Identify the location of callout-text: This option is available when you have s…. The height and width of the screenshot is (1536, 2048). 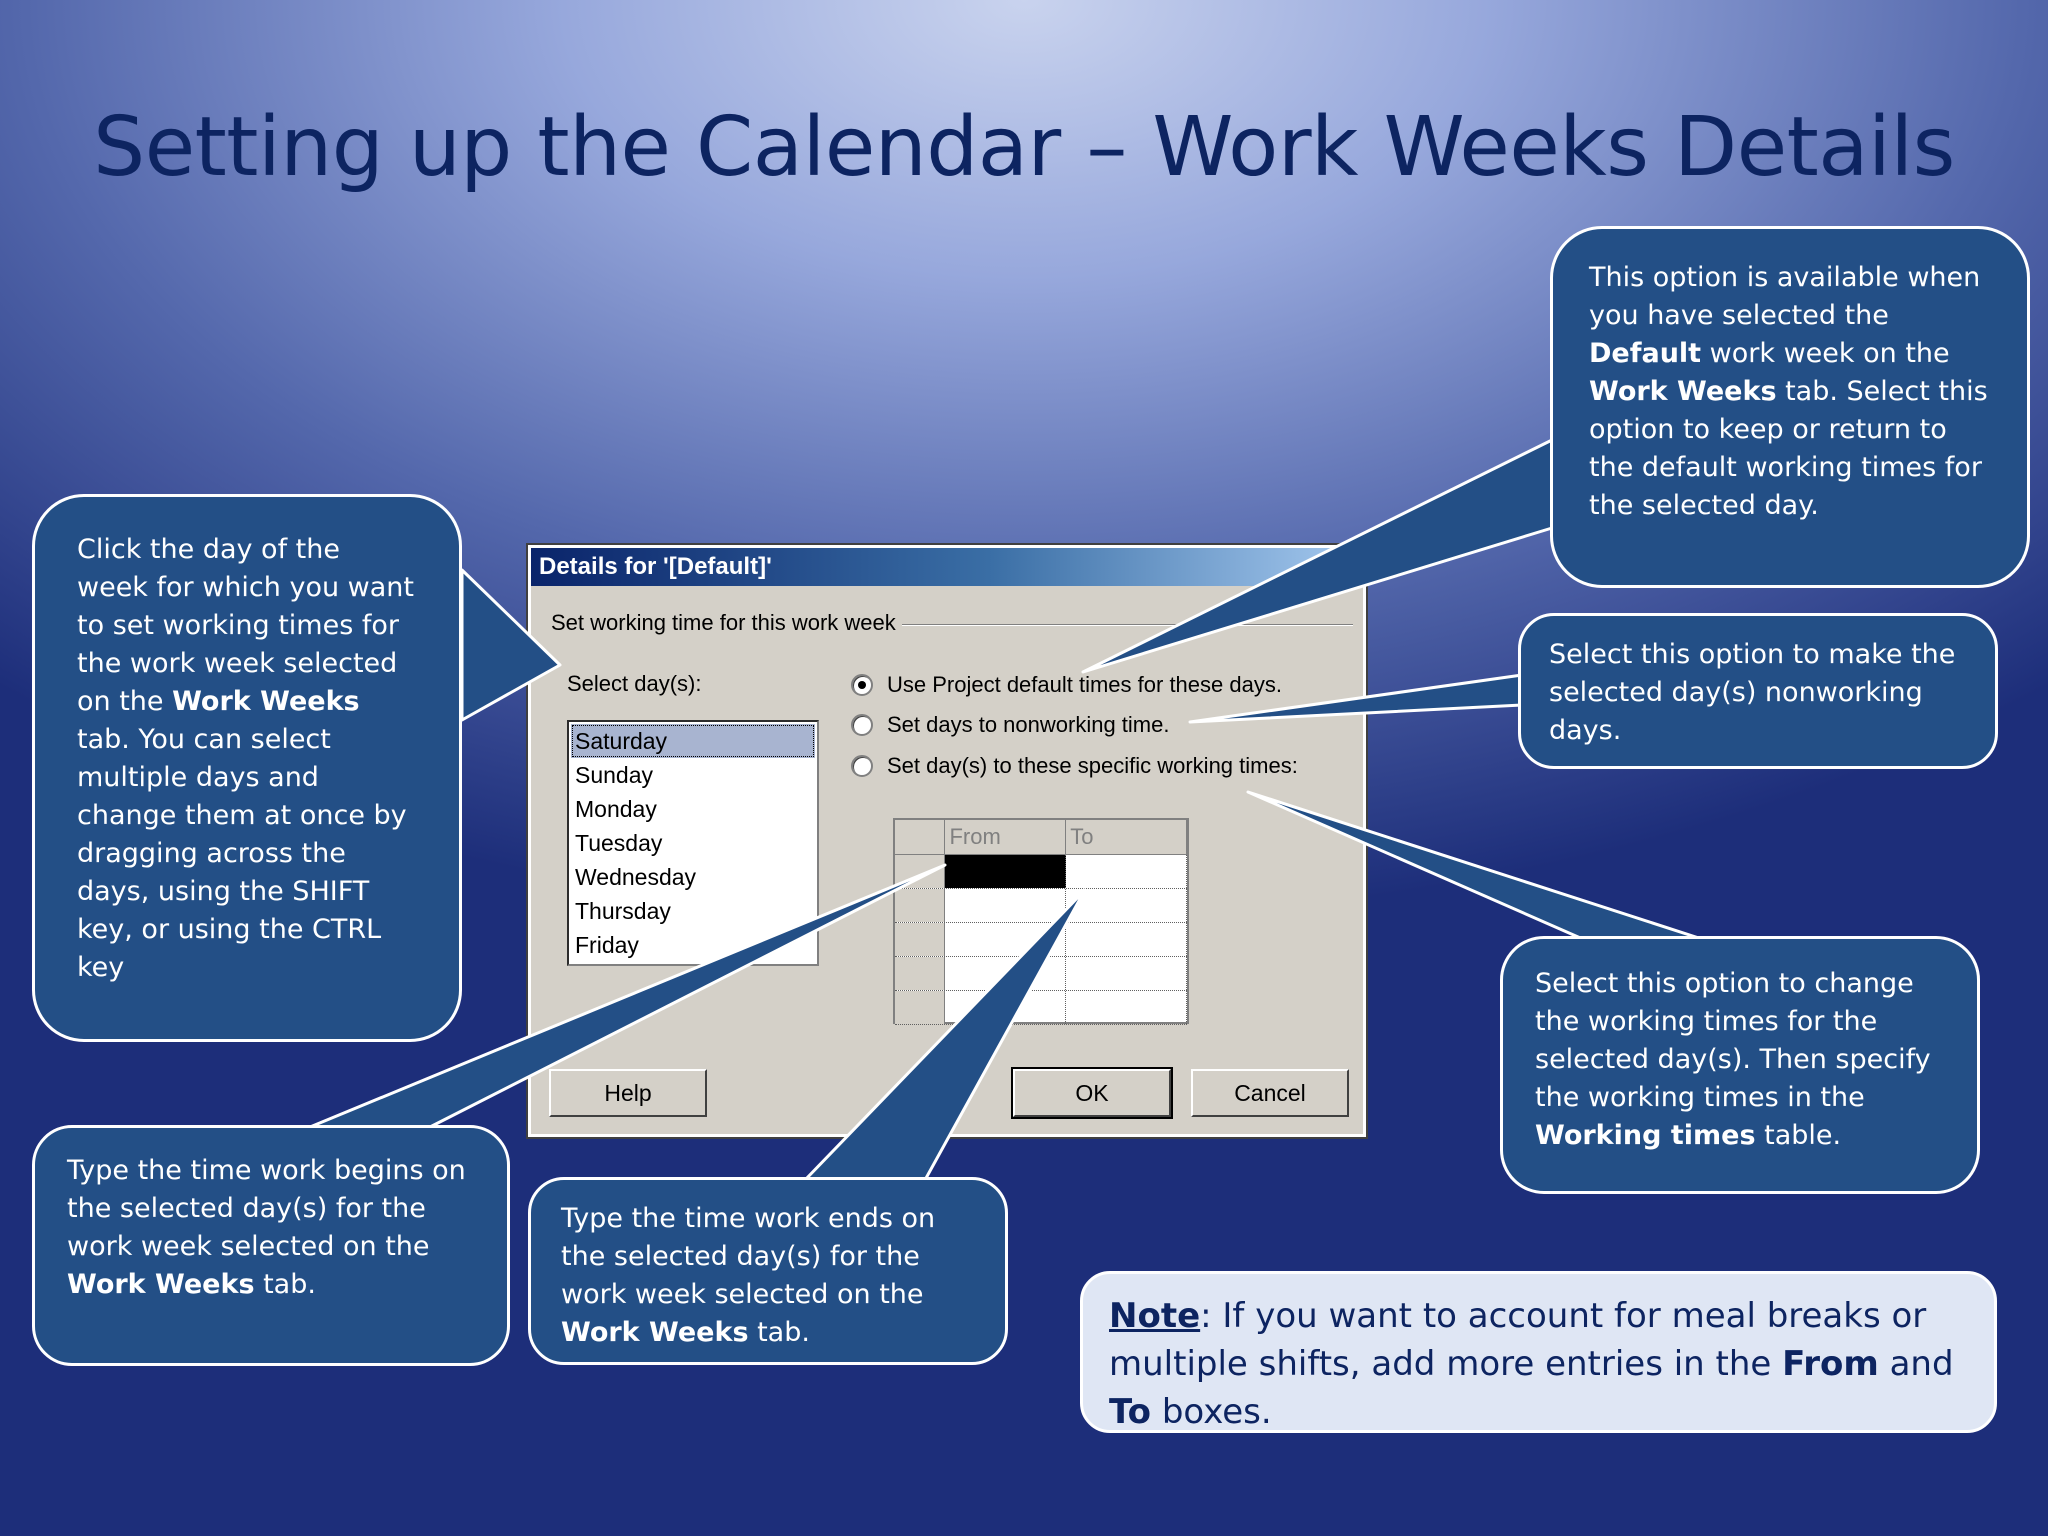
(1785, 296).